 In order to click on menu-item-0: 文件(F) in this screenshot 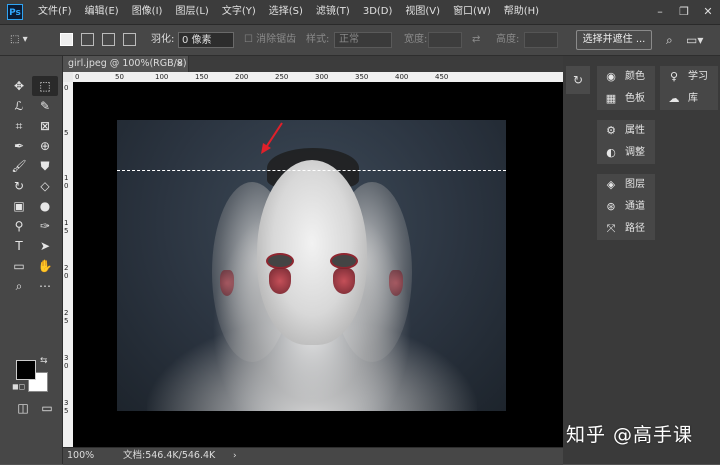, I will do `click(55, 12)`.